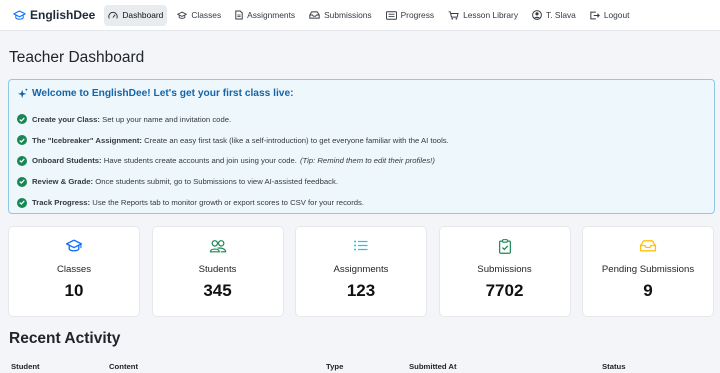  Describe the element at coordinates (348, 15) in the screenshot. I see `nav-submissions-label: Submissions` at that location.